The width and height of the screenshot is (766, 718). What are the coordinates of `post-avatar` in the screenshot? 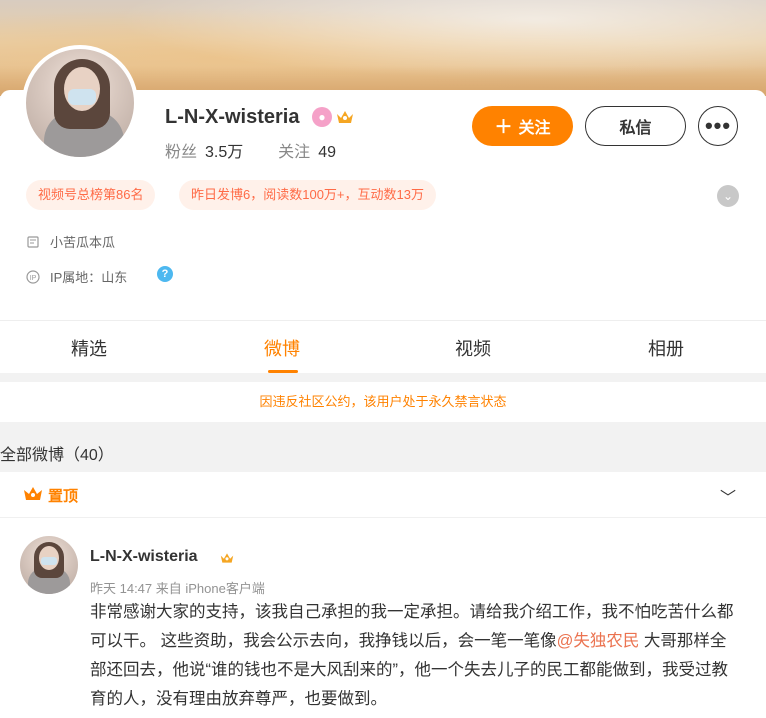 It's located at (49, 565).